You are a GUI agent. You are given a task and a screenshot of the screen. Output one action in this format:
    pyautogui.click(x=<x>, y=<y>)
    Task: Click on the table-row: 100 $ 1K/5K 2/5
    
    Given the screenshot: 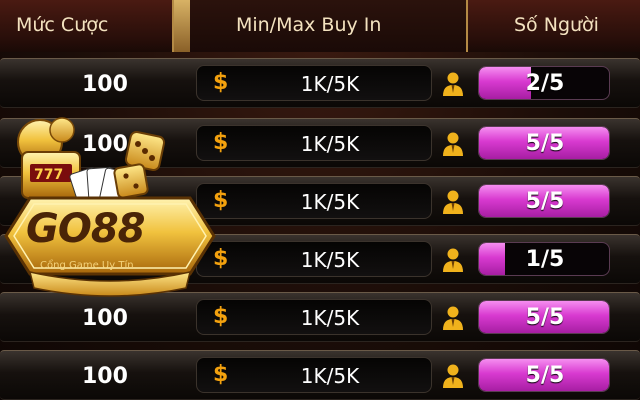 What is the action you would take?
    pyautogui.click(x=320, y=83)
    